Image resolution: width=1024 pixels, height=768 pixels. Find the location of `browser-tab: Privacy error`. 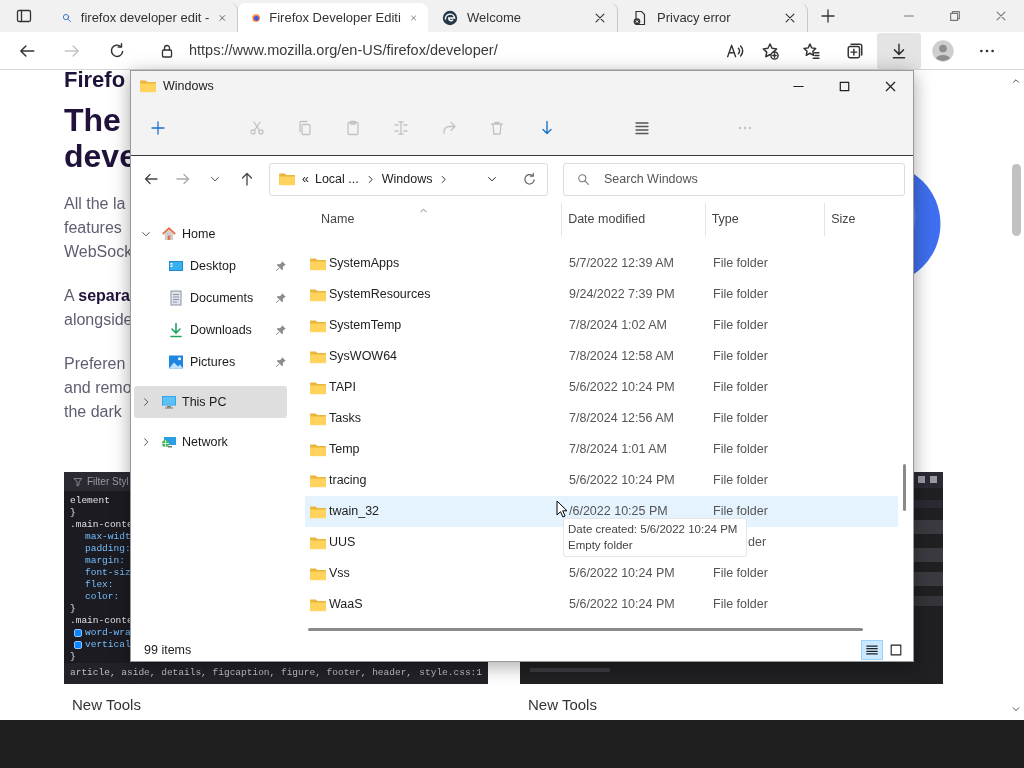

browser-tab: Privacy error is located at coordinates (713, 17).